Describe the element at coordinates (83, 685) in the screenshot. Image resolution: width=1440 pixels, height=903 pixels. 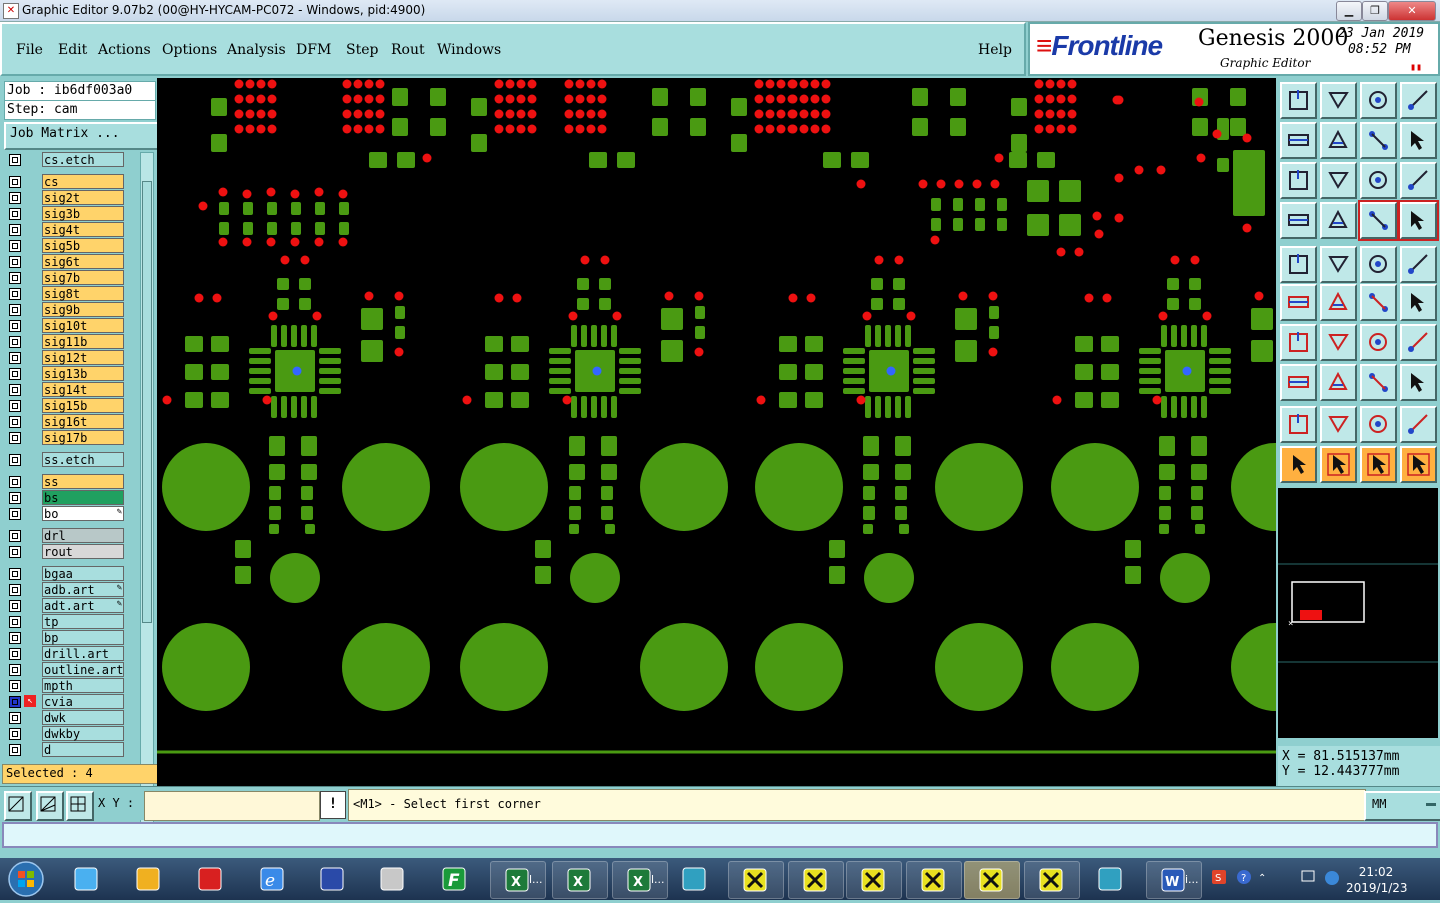
I see `layer-name: mpth` at that location.